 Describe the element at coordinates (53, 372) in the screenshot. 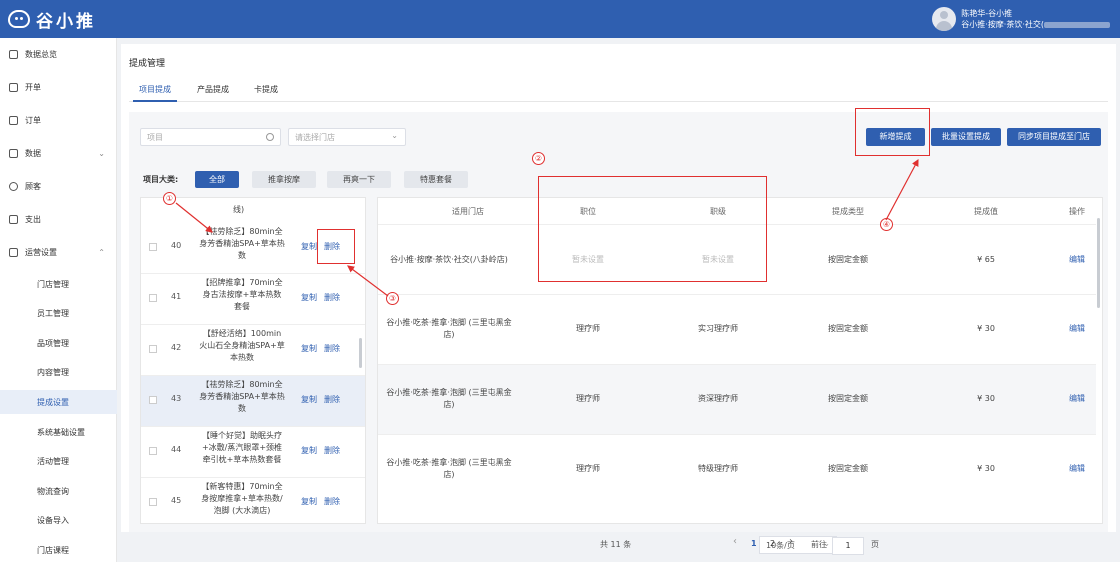

I see `sidebar-item-label: 内容管理` at that location.